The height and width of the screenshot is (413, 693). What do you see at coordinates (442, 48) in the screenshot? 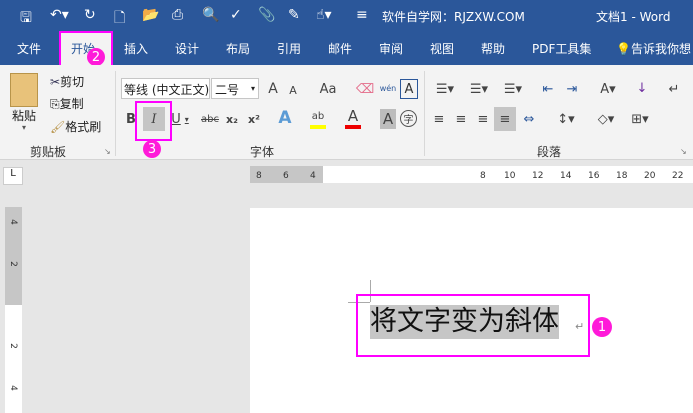
I see `tab-view: 视图` at bounding box center [442, 48].